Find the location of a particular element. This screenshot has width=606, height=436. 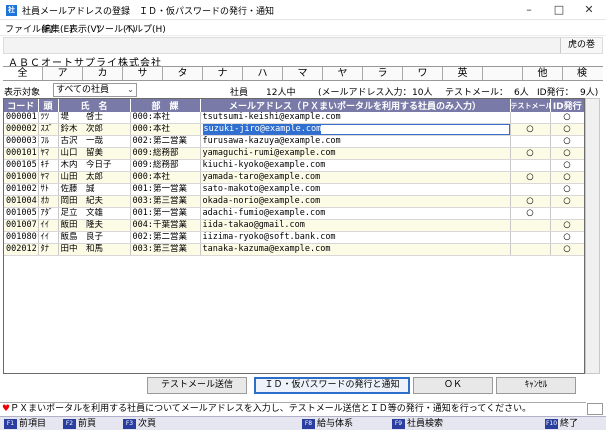

kana-cell: ｱﾀﾞ is located at coordinates (48, 213).